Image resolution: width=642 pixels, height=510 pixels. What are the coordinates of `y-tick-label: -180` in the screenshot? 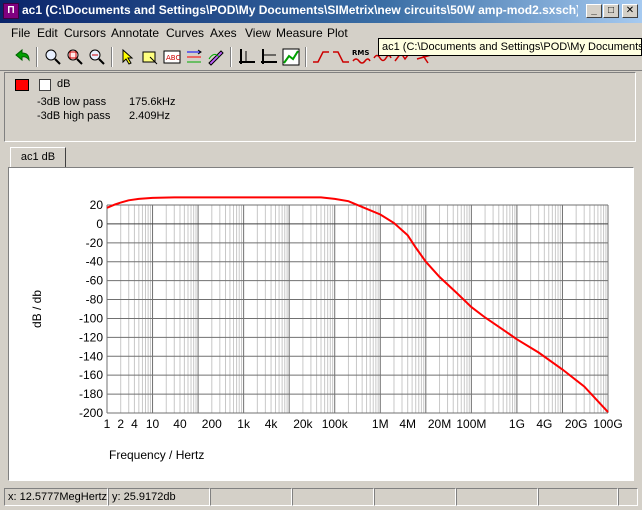 It's located at (91, 394).